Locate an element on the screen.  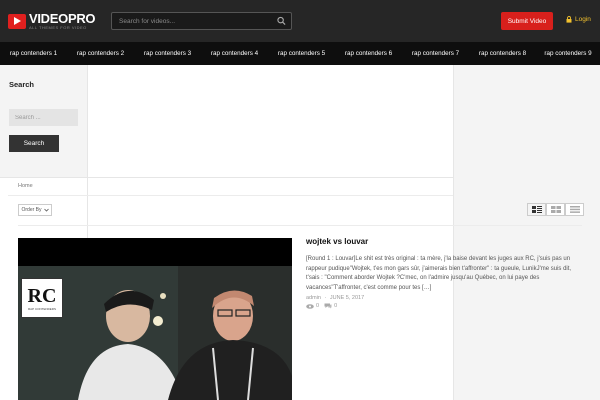
lock-icon is located at coordinates (569, 19).